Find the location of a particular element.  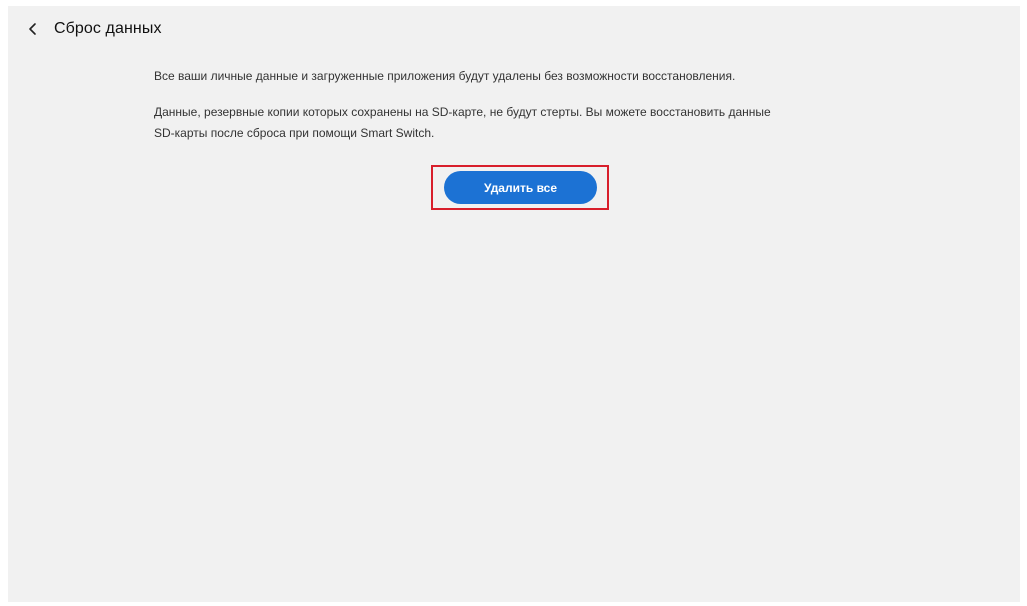

chevron-left-icon is located at coordinates (33, 29).